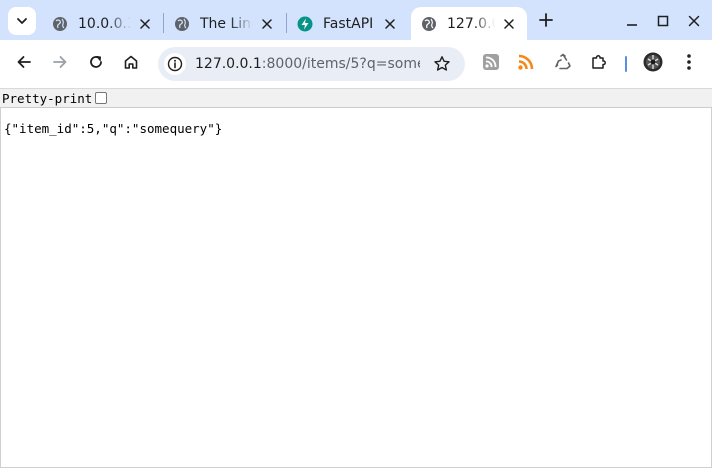 Image resolution: width=712 pixels, height=468 pixels. What do you see at coordinates (356, 98) in the screenshot?
I see `pretty-print-bar: Pretty-print` at bounding box center [356, 98].